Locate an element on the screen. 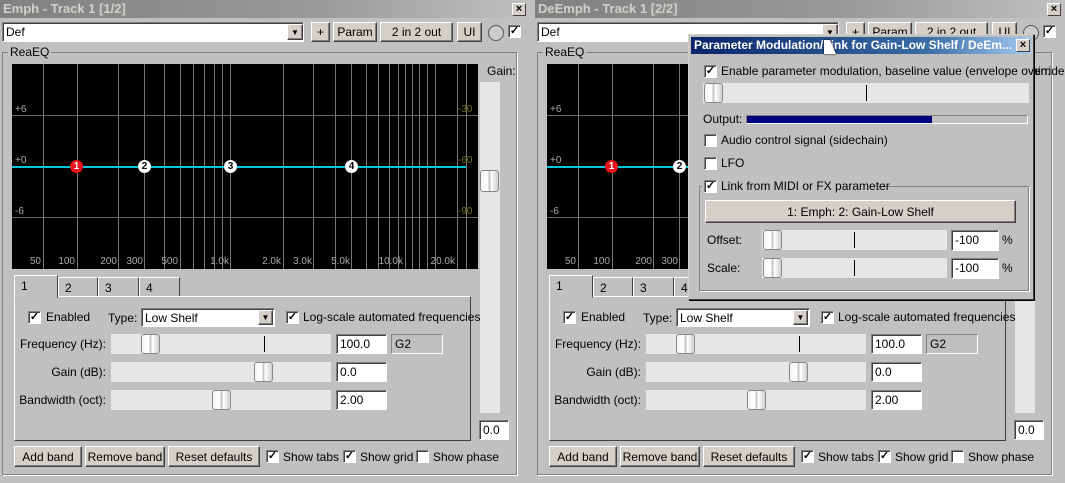 This screenshot has width=1065, height=483. add-preset-button: + is located at coordinates (320, 32).